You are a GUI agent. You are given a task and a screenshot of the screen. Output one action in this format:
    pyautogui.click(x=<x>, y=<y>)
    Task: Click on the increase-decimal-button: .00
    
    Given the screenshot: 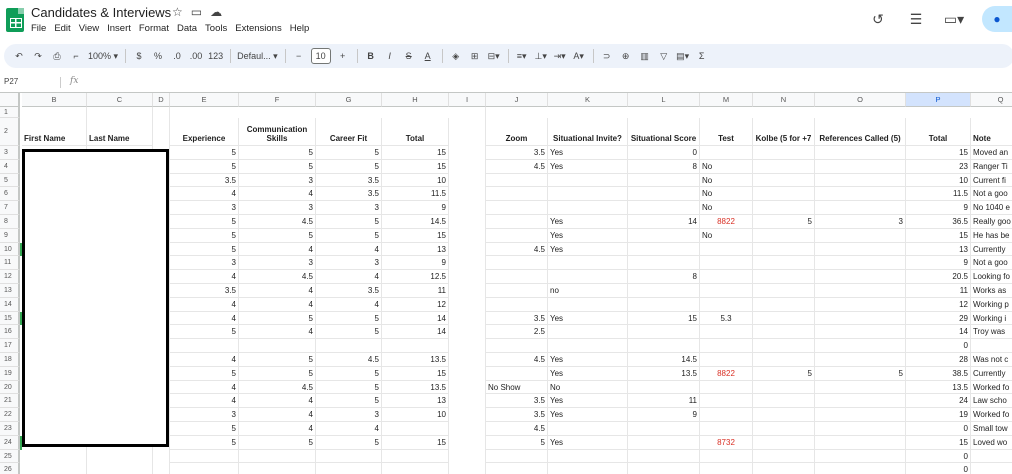 What is the action you would take?
    pyautogui.click(x=196, y=56)
    